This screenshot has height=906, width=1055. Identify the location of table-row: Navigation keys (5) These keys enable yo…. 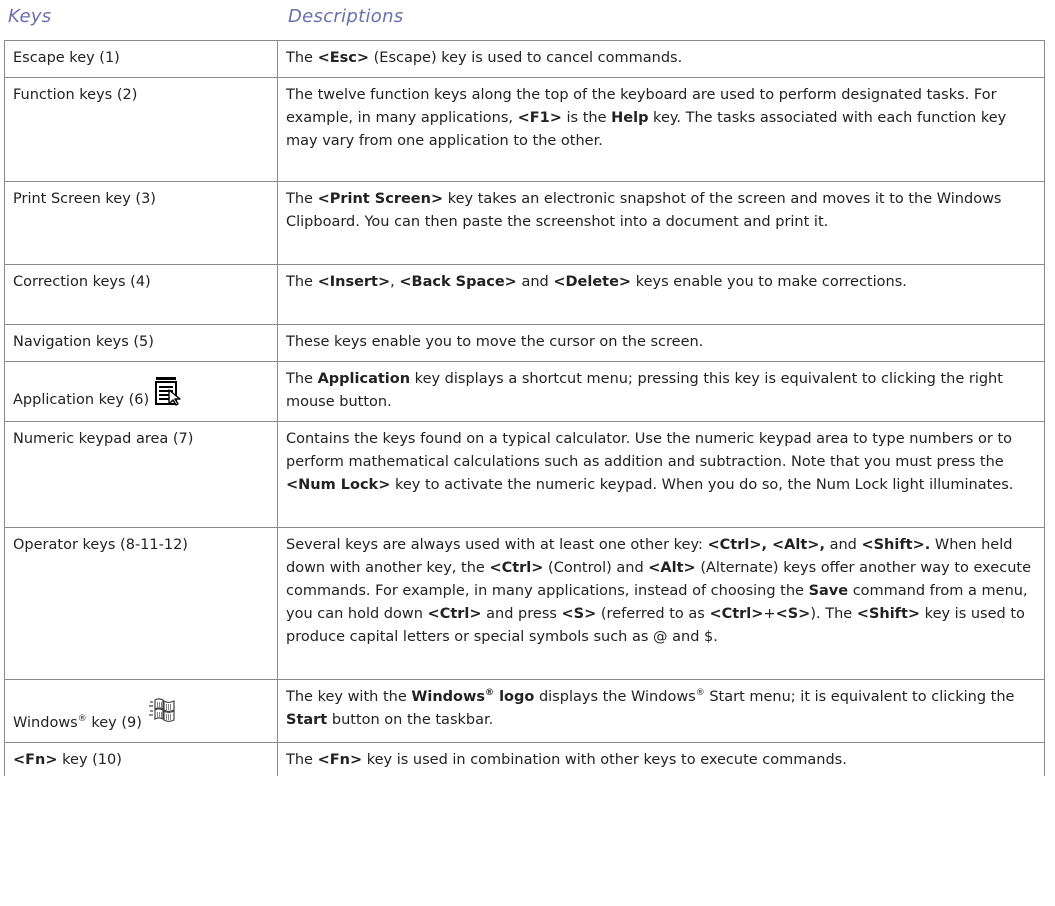
(524, 343).